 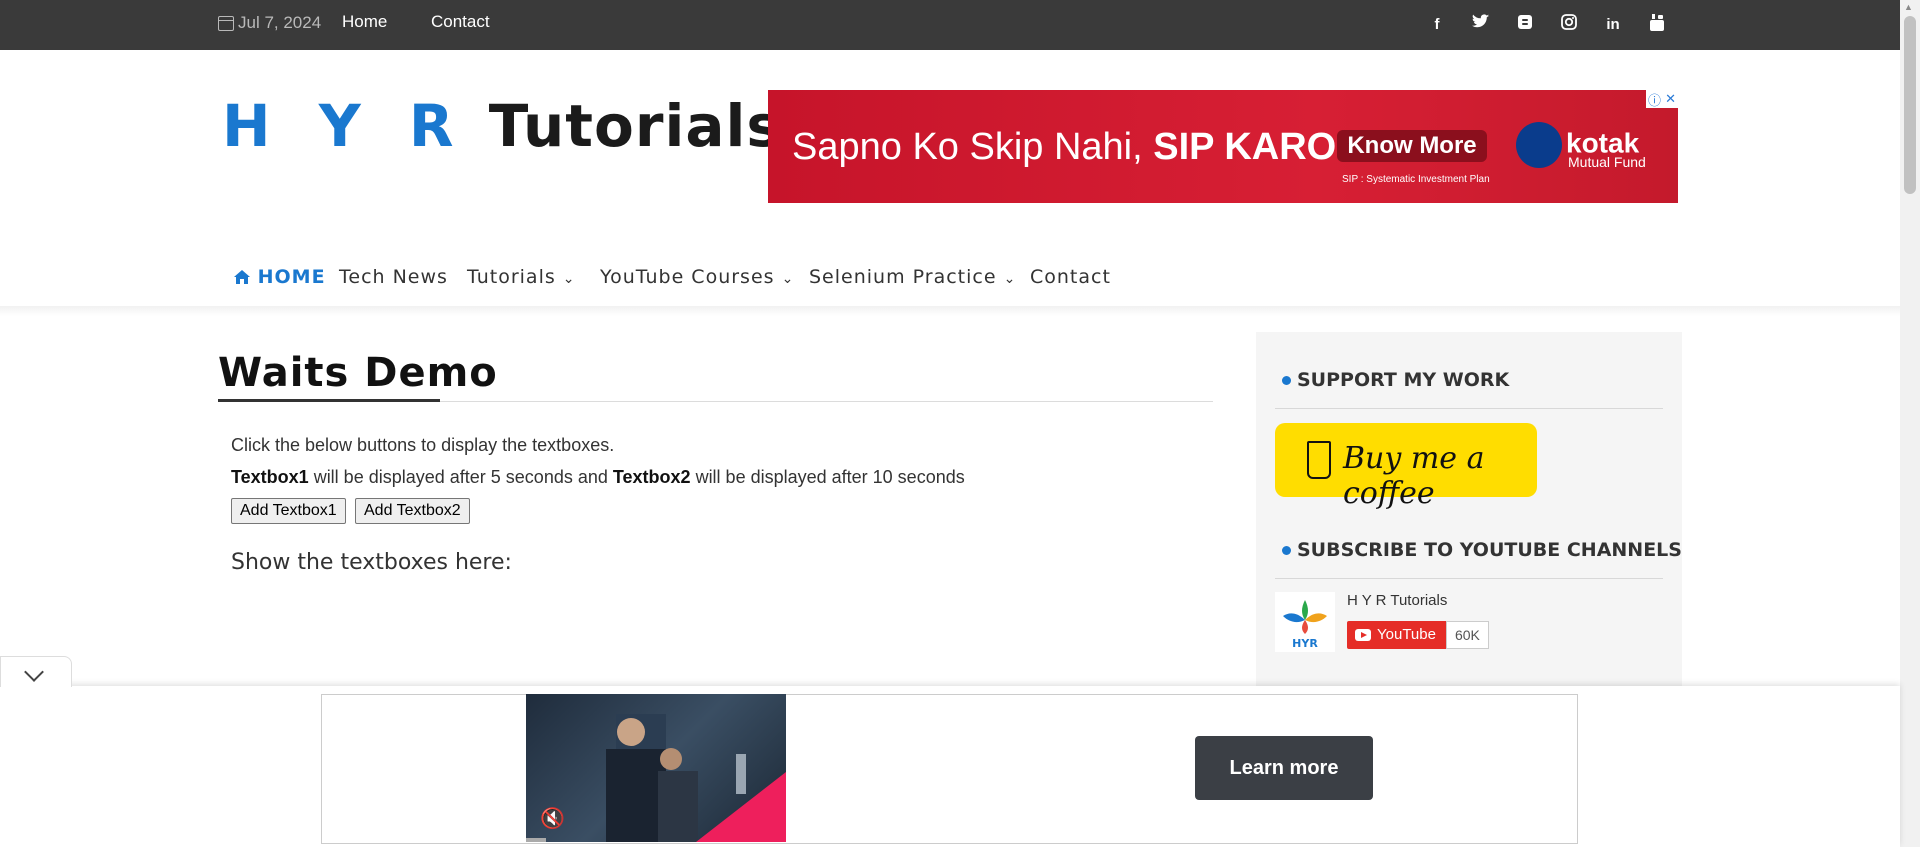 I want to click on logo-hyr: H Y R, so click(x=345, y=126).